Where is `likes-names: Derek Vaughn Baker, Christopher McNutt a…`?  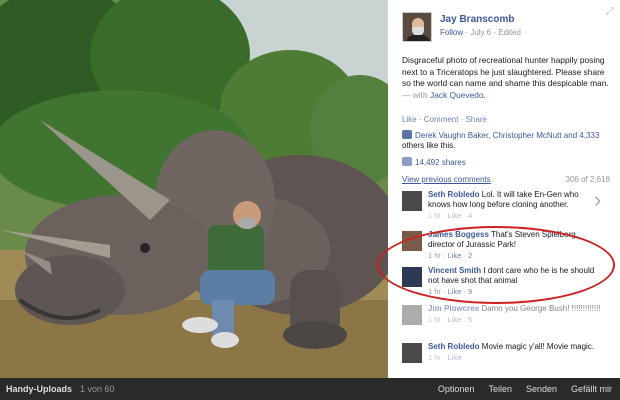 likes-names: Derek Vaughn Baker, Christopher McNutt a… is located at coordinates (507, 135).